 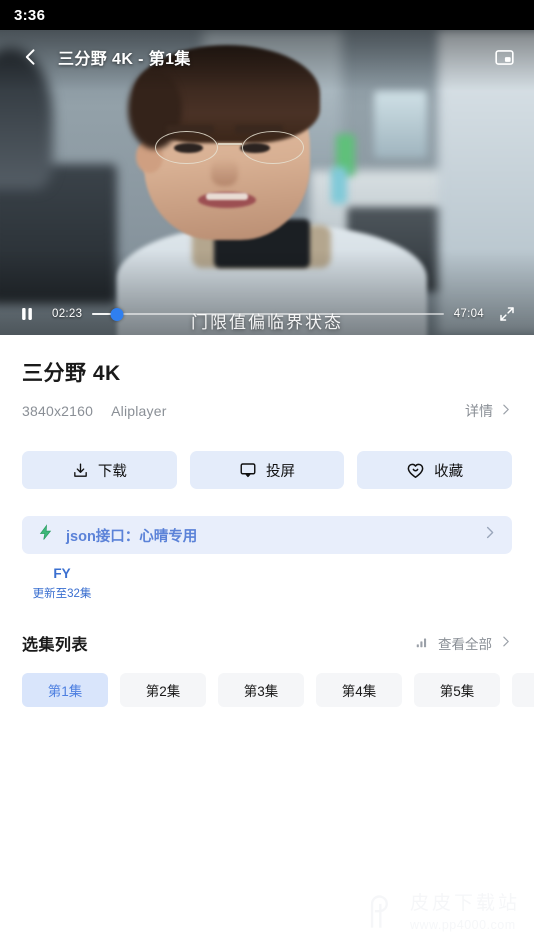 I want to click on current-time: 02:23, so click(x=67, y=314).